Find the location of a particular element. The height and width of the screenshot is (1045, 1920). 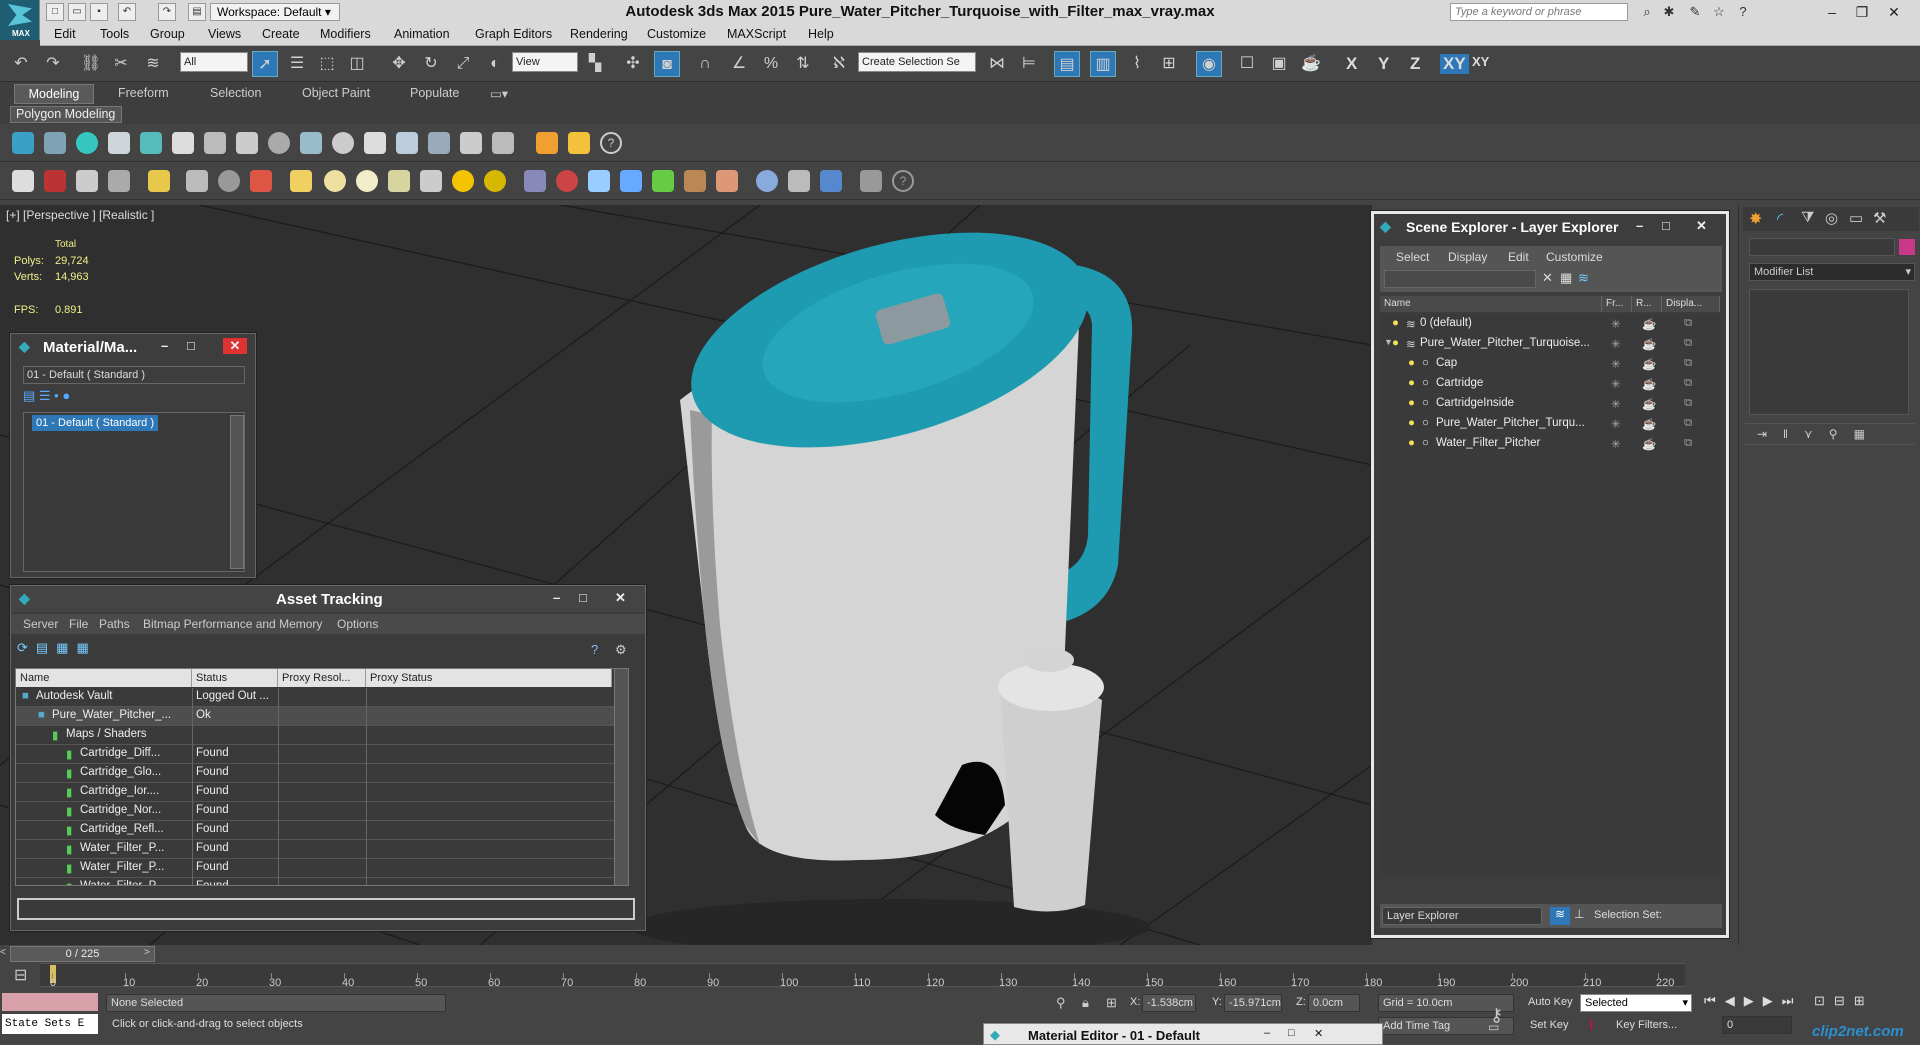

absolute-mode-icon: ⊞ is located at coordinates (1111, 1003).